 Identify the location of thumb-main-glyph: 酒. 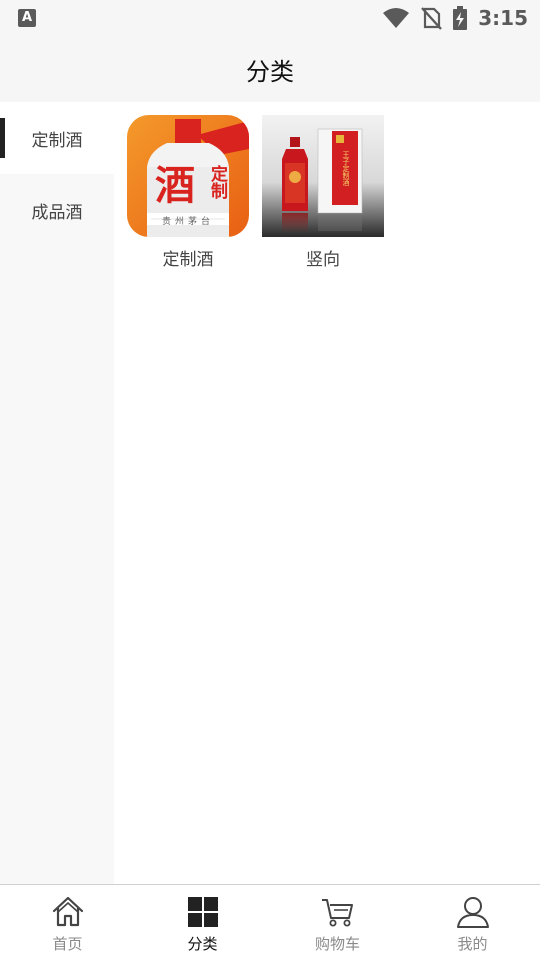
(175, 186).